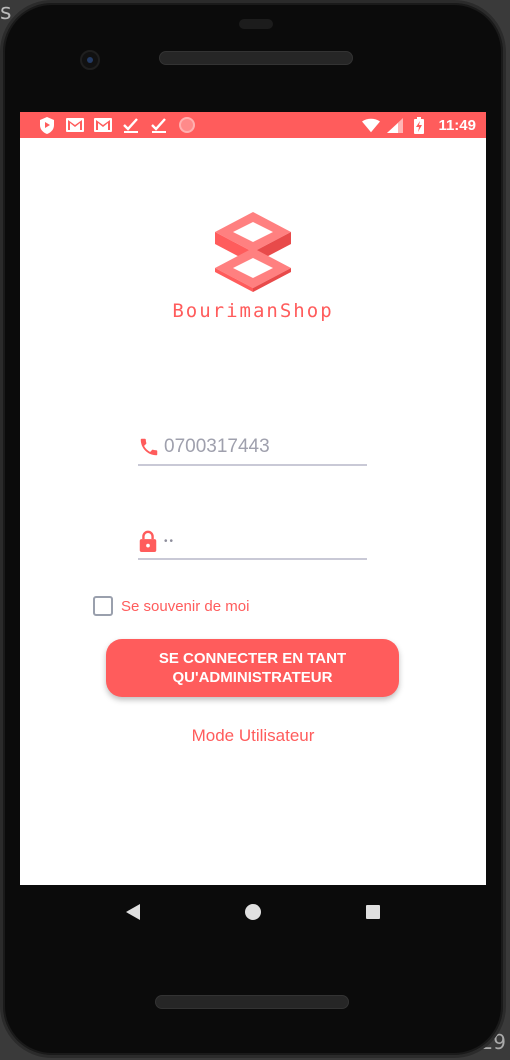 This screenshot has width=510, height=1060. I want to click on sensor-slot, so click(256, 24).